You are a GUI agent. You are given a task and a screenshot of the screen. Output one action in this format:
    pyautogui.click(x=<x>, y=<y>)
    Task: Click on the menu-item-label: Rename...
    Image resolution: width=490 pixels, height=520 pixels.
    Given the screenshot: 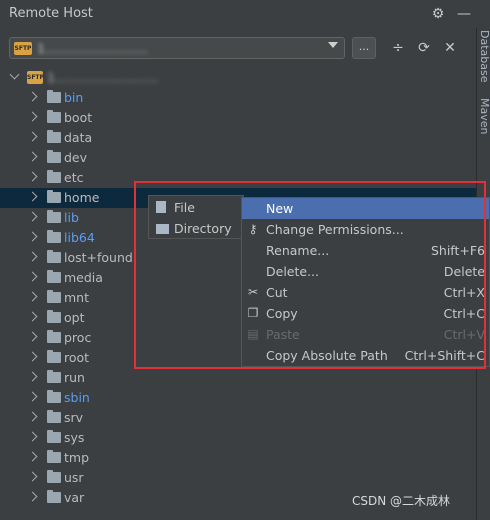 What is the action you would take?
    pyautogui.click(x=298, y=250)
    